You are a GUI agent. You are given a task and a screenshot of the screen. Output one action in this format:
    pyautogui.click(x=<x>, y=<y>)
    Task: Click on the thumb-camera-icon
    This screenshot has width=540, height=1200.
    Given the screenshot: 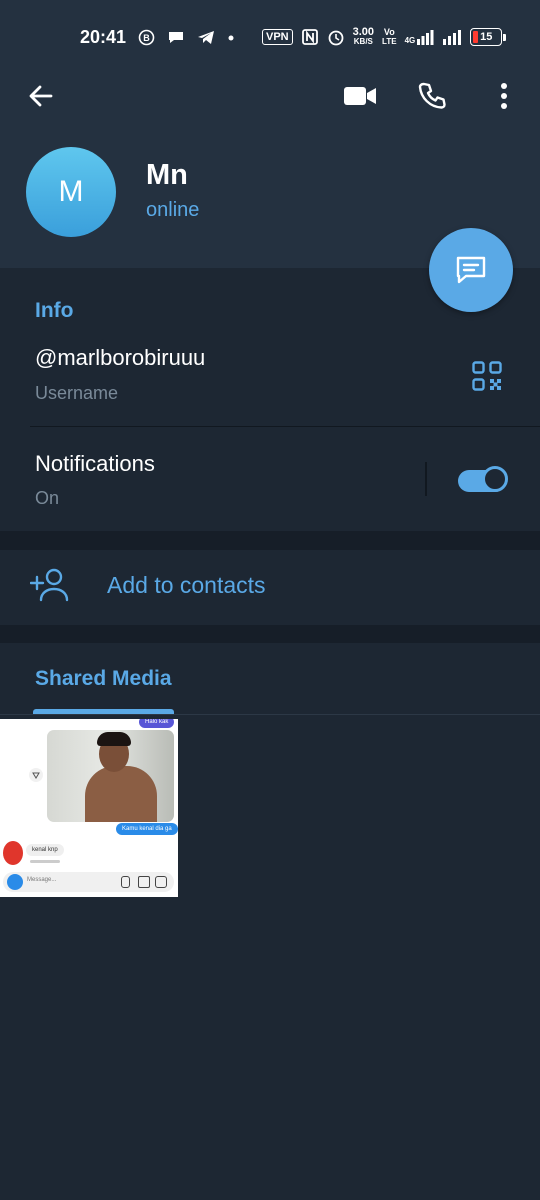 What is the action you would take?
    pyautogui.click(x=15, y=882)
    